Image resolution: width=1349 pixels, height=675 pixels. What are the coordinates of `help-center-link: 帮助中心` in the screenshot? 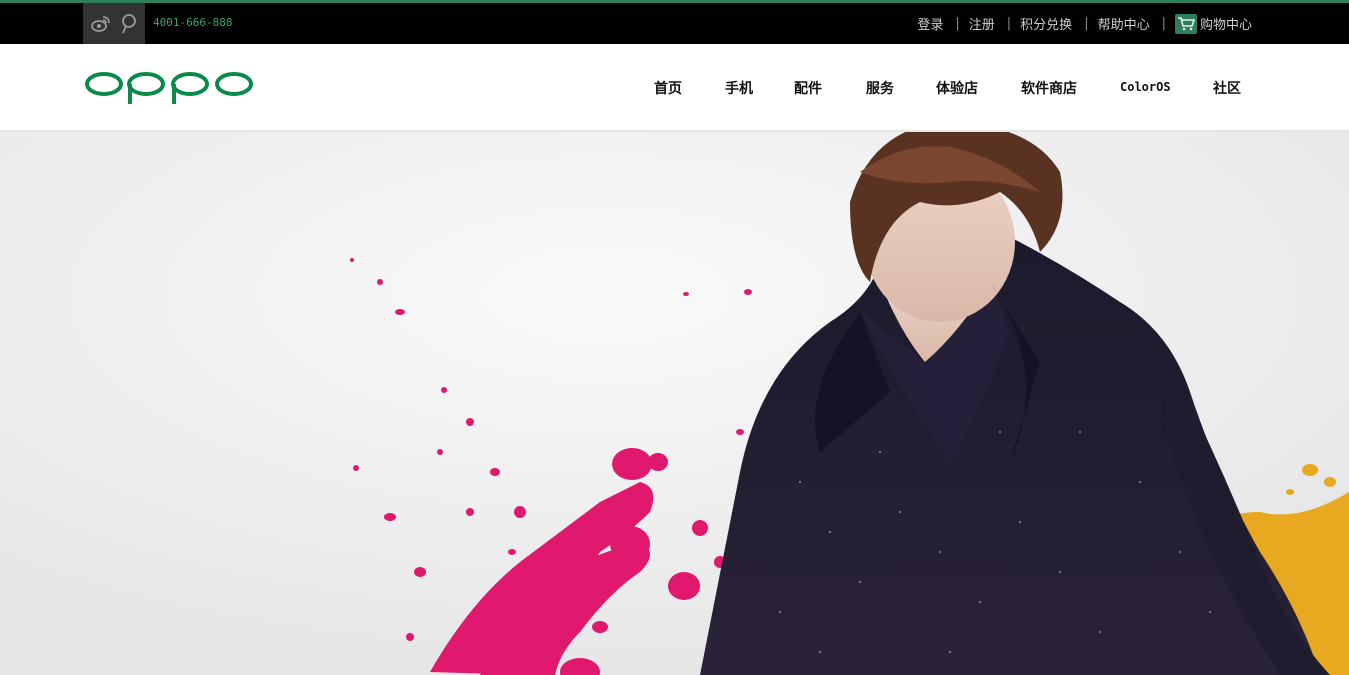 It's located at (1124, 23).